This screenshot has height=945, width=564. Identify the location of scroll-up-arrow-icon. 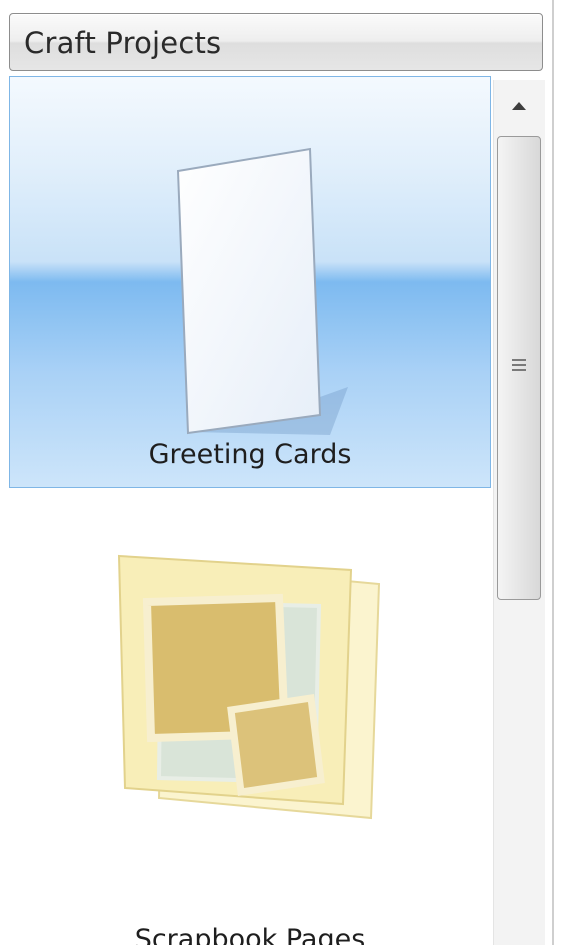
(519, 106).